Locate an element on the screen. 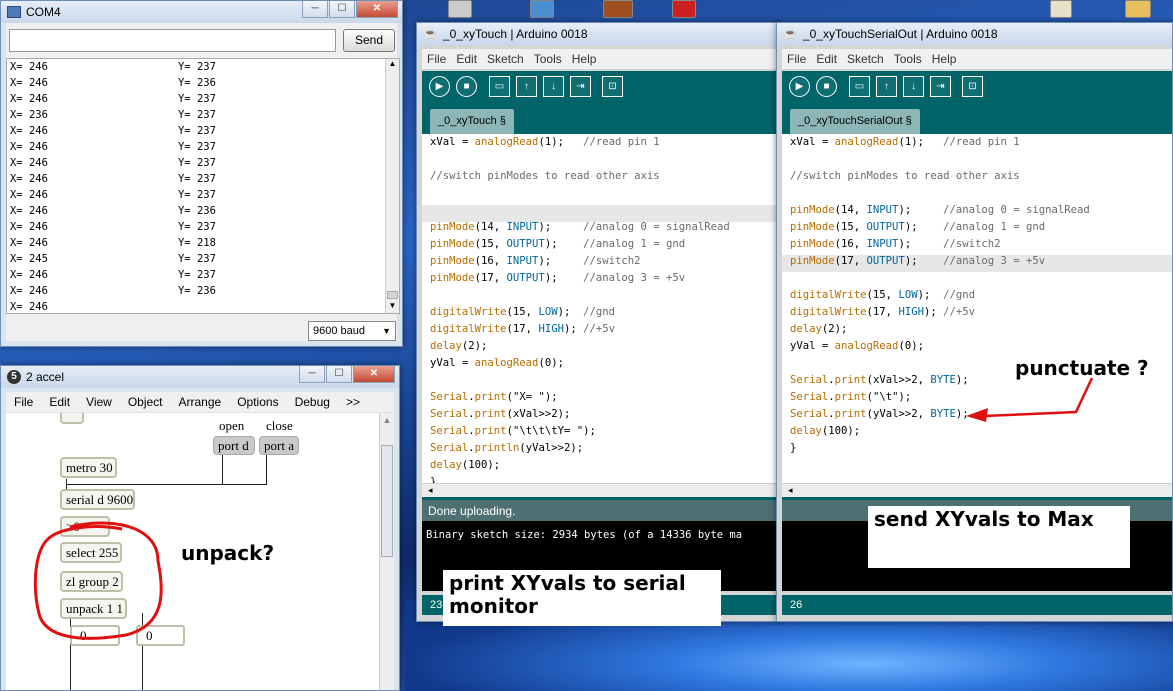 Image resolution: width=1173 pixels, height=691 pixels. code-line: yVal = analogRead(0); is located at coordinates (497, 363).